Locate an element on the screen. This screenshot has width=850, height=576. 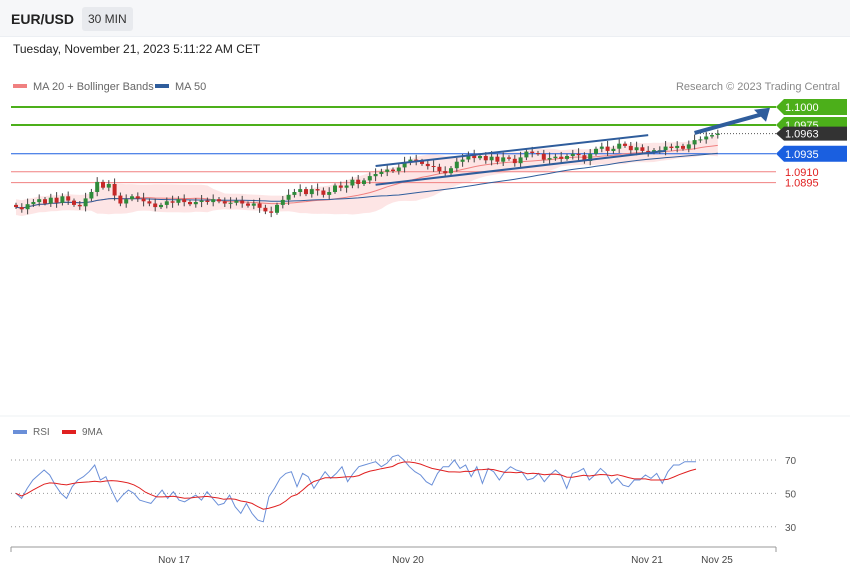
rsi-tick-label: 30 is located at coordinates (791, 528).